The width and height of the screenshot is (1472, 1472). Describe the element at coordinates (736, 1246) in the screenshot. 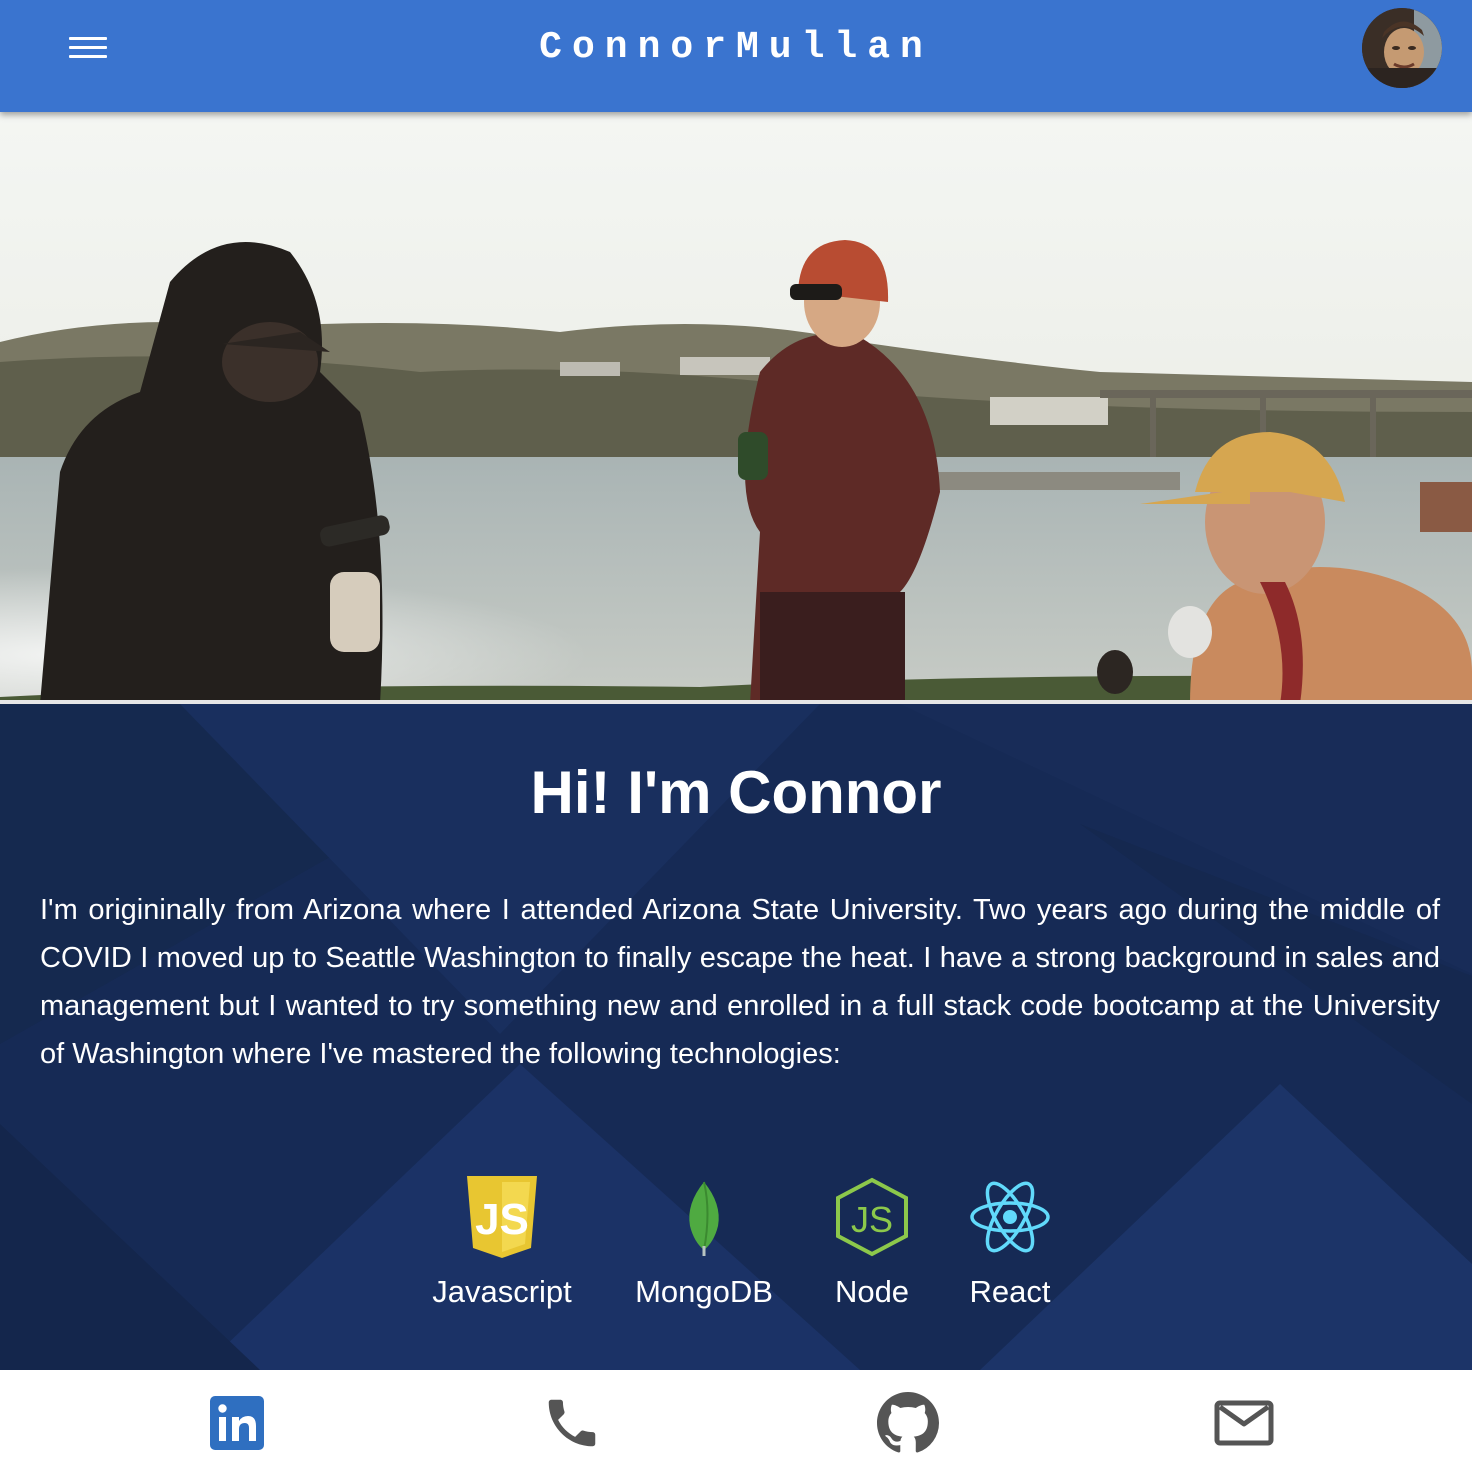

I see `technology-list: JS Javascript MongoDB JS Node React` at that location.